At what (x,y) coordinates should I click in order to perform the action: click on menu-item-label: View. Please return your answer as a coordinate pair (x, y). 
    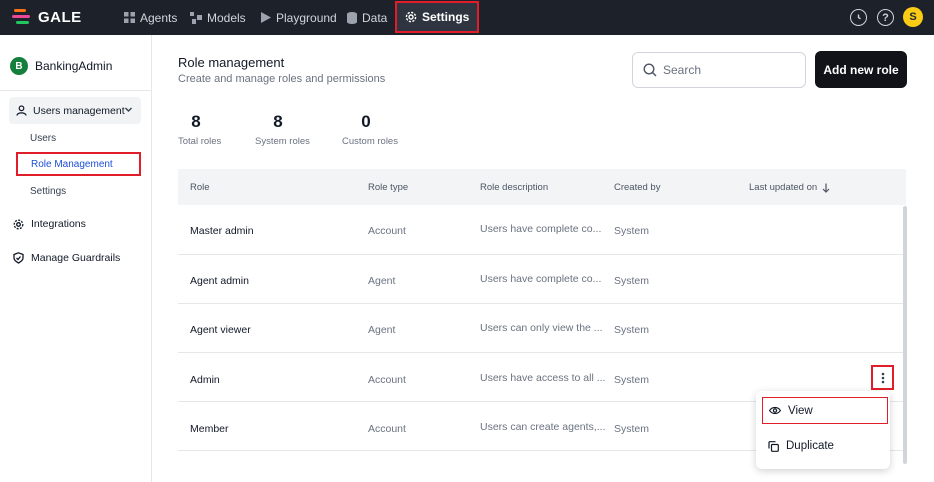
    Looking at the image, I should click on (800, 410).